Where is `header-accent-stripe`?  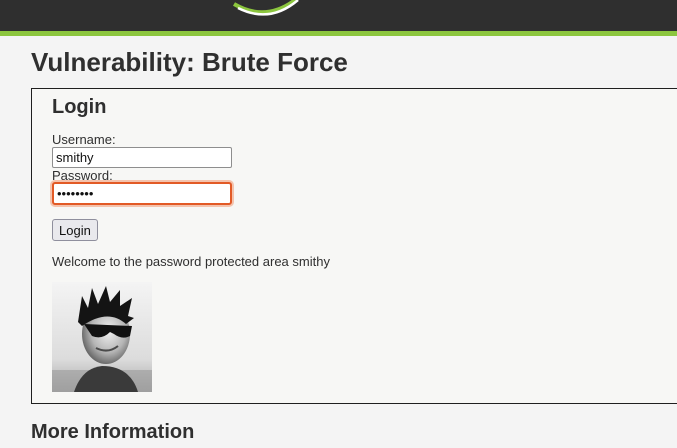 header-accent-stripe is located at coordinates (338, 33).